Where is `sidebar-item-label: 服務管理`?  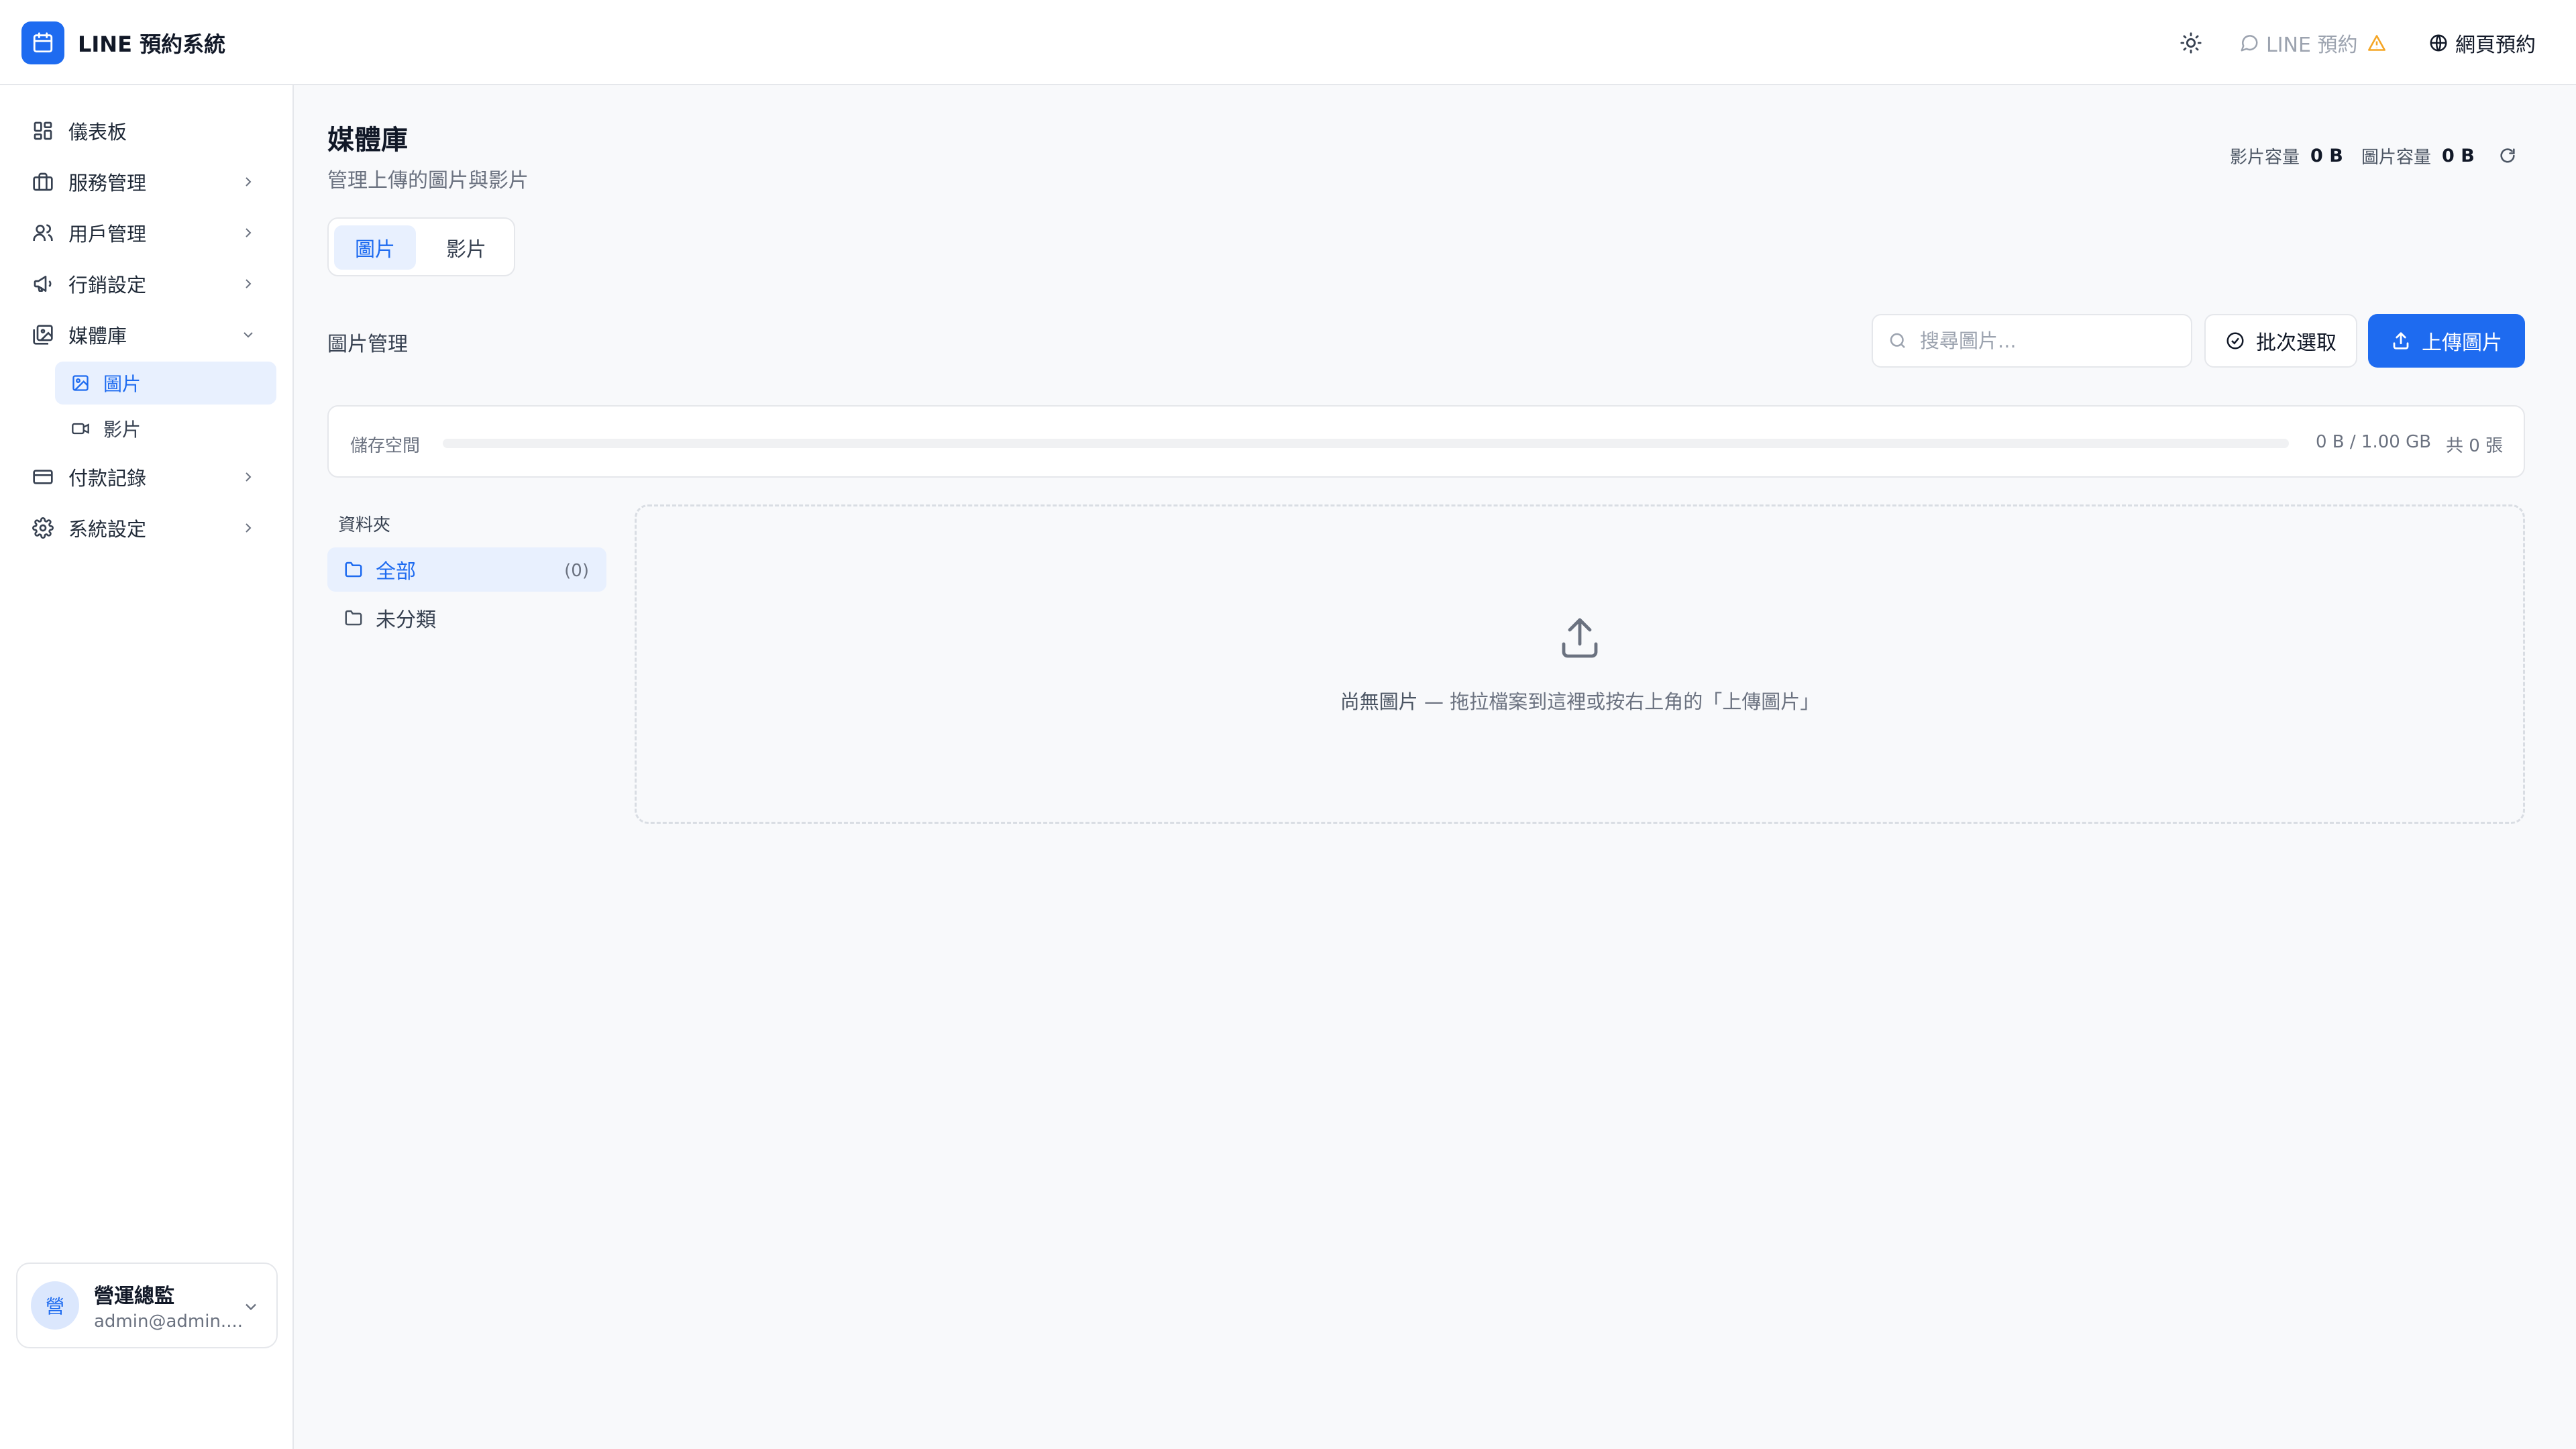
sidebar-item-label: 服務管理 is located at coordinates (107, 183).